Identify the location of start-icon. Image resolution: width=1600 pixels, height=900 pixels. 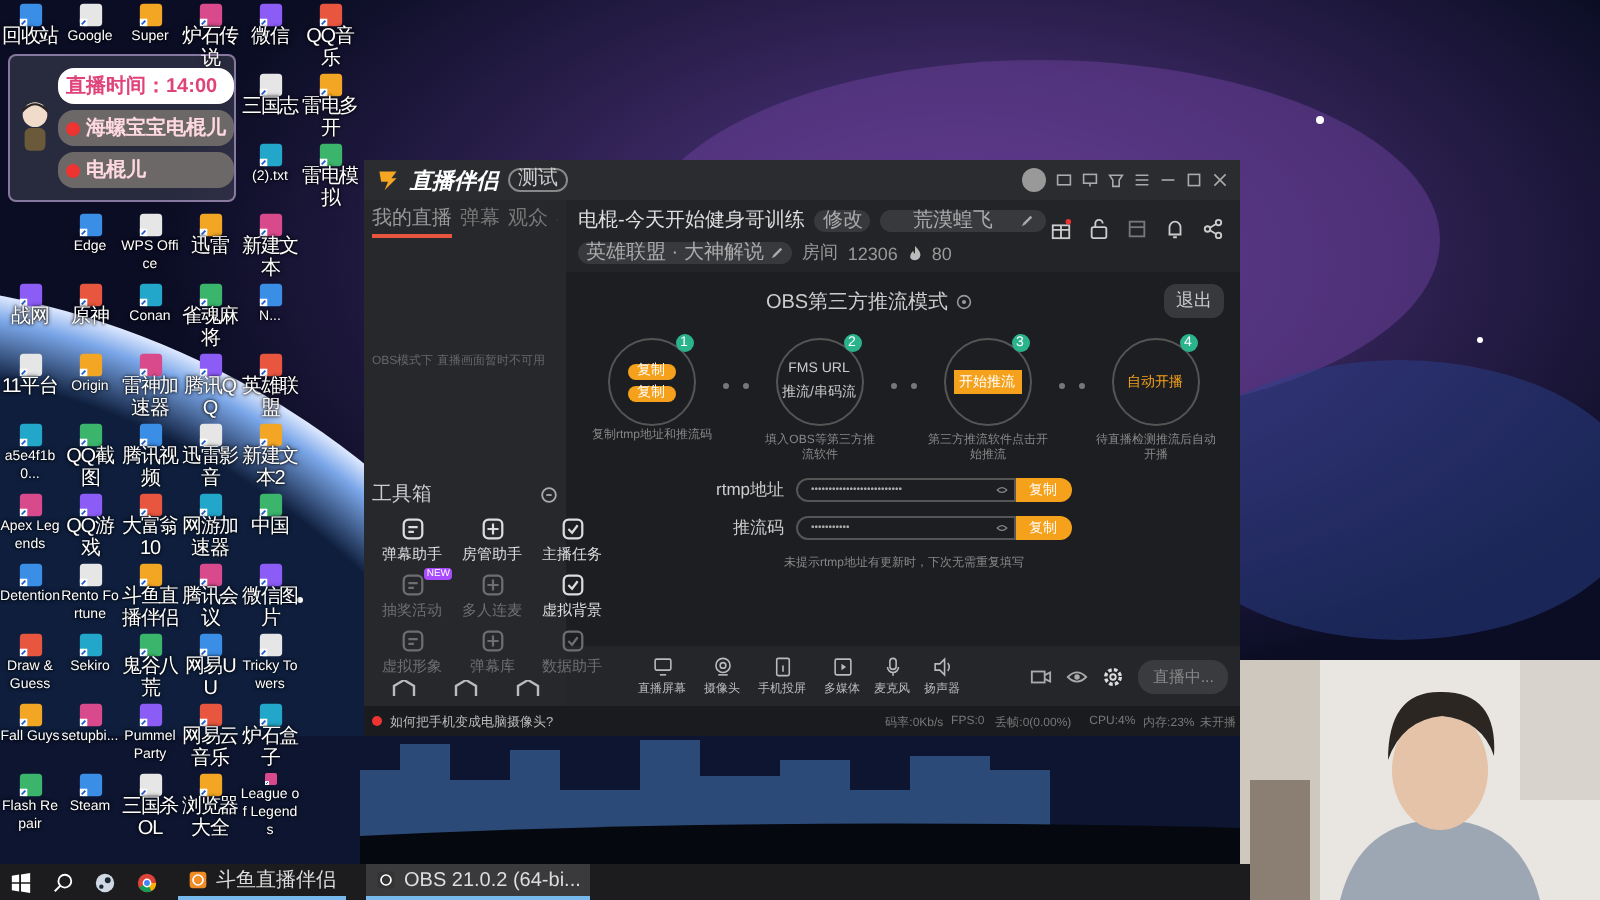
(21, 882).